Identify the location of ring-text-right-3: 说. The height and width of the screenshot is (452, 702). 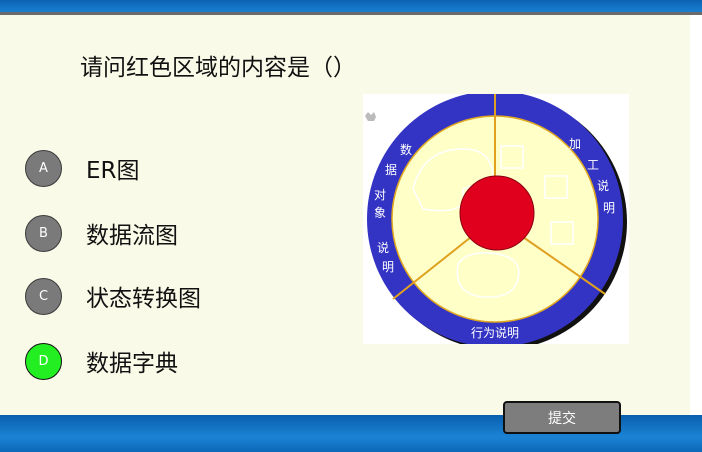
(603, 185).